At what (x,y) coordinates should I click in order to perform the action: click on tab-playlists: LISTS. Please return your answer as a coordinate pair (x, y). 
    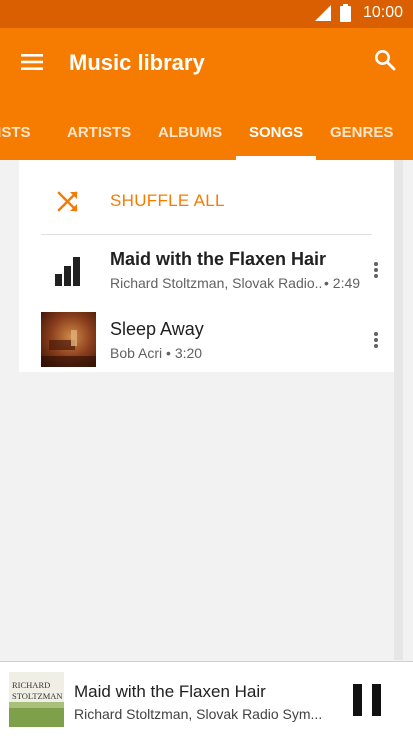
    Looking at the image, I should click on (15, 129).